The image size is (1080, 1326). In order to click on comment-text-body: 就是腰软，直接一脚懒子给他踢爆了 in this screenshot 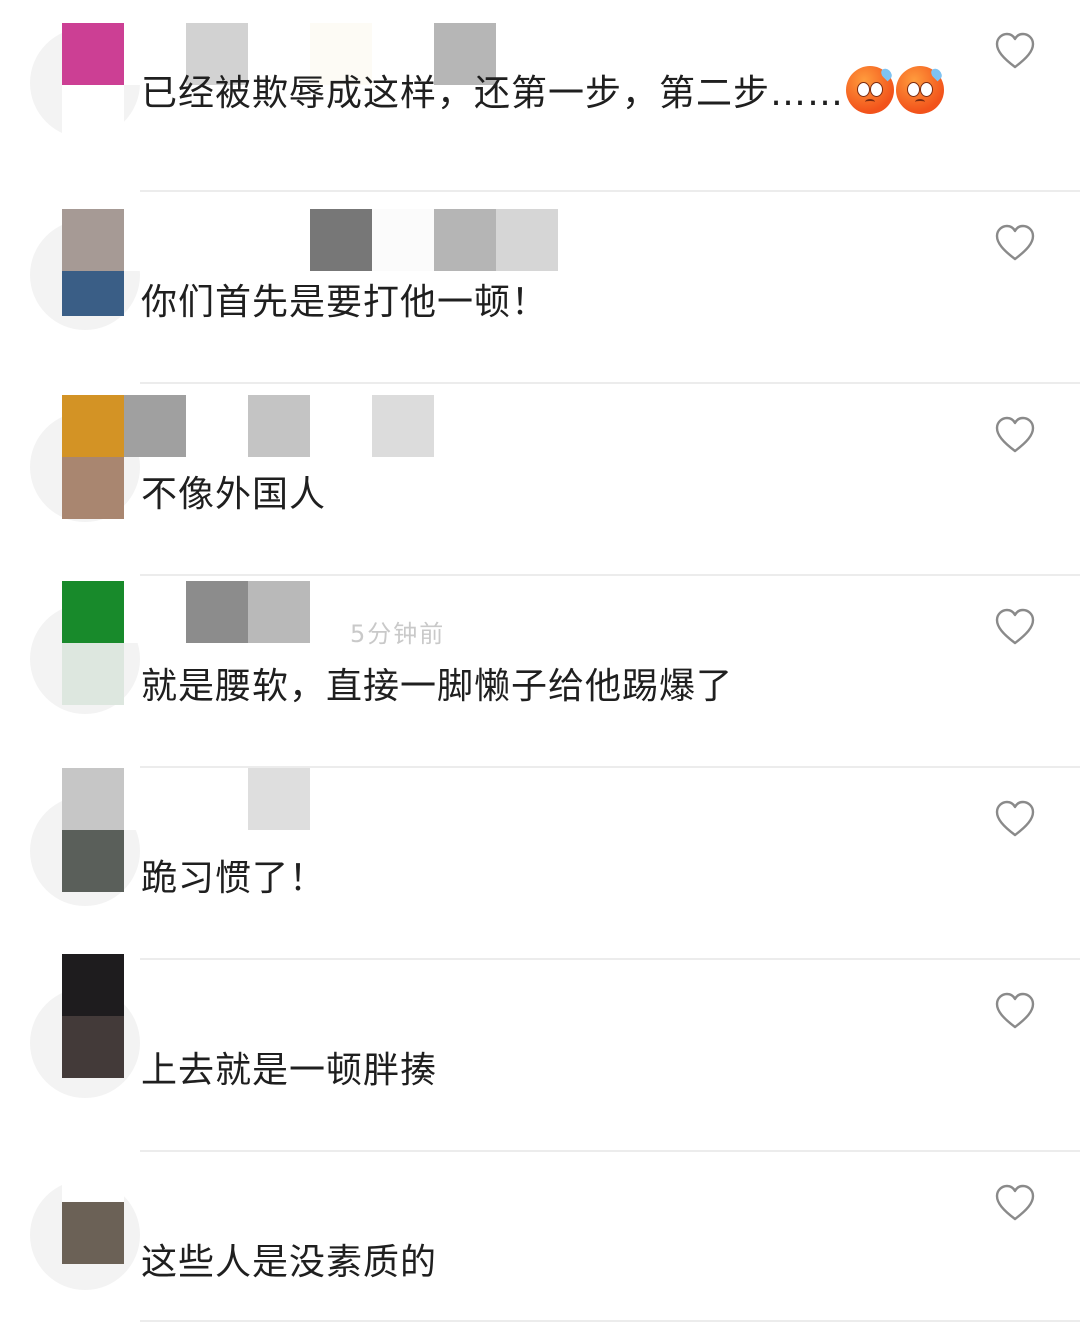, I will do `click(437, 686)`.